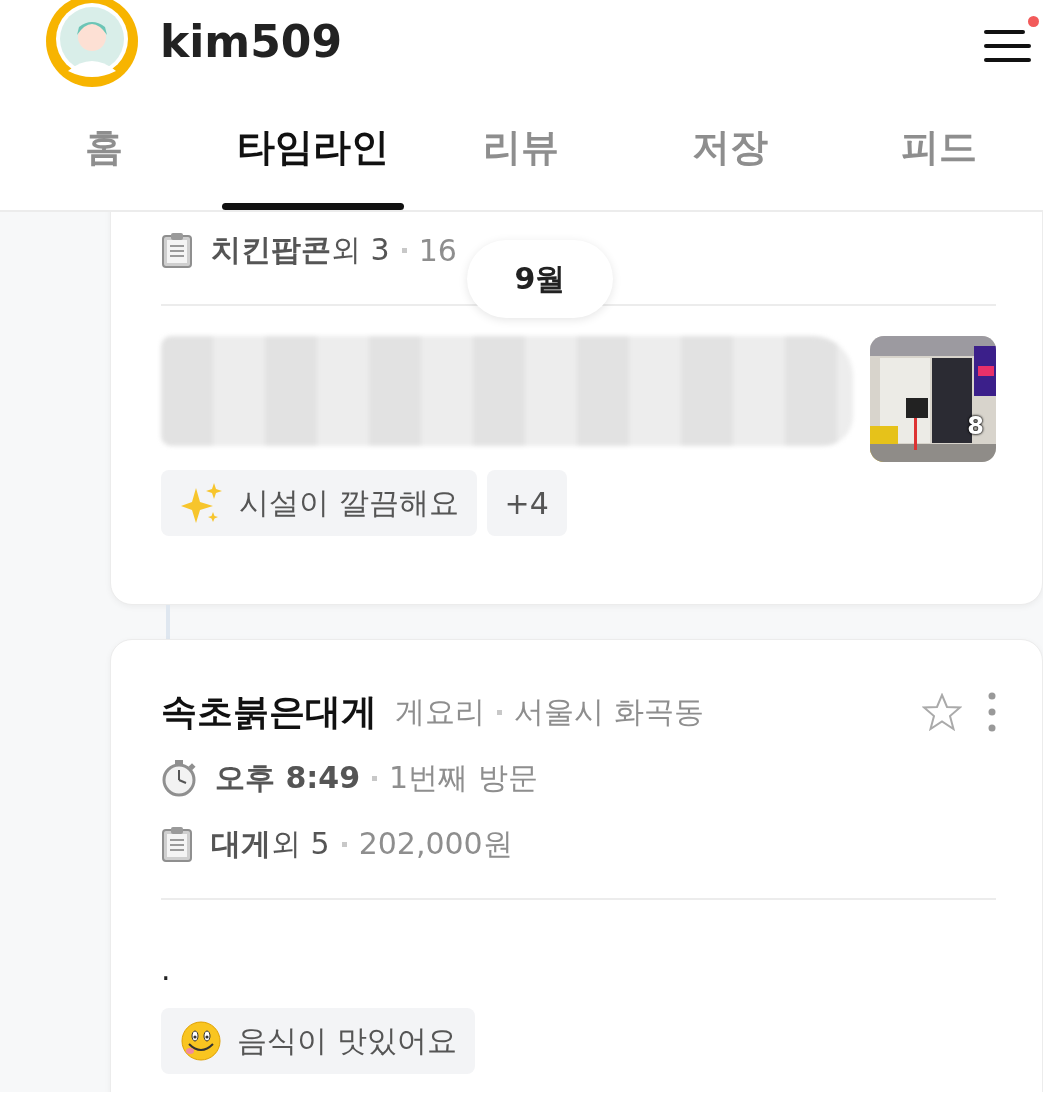 Image resolution: width=1043 pixels, height=1108 pixels. Describe the element at coordinates (179, 778) in the screenshot. I see `stopwatch-icon` at that location.